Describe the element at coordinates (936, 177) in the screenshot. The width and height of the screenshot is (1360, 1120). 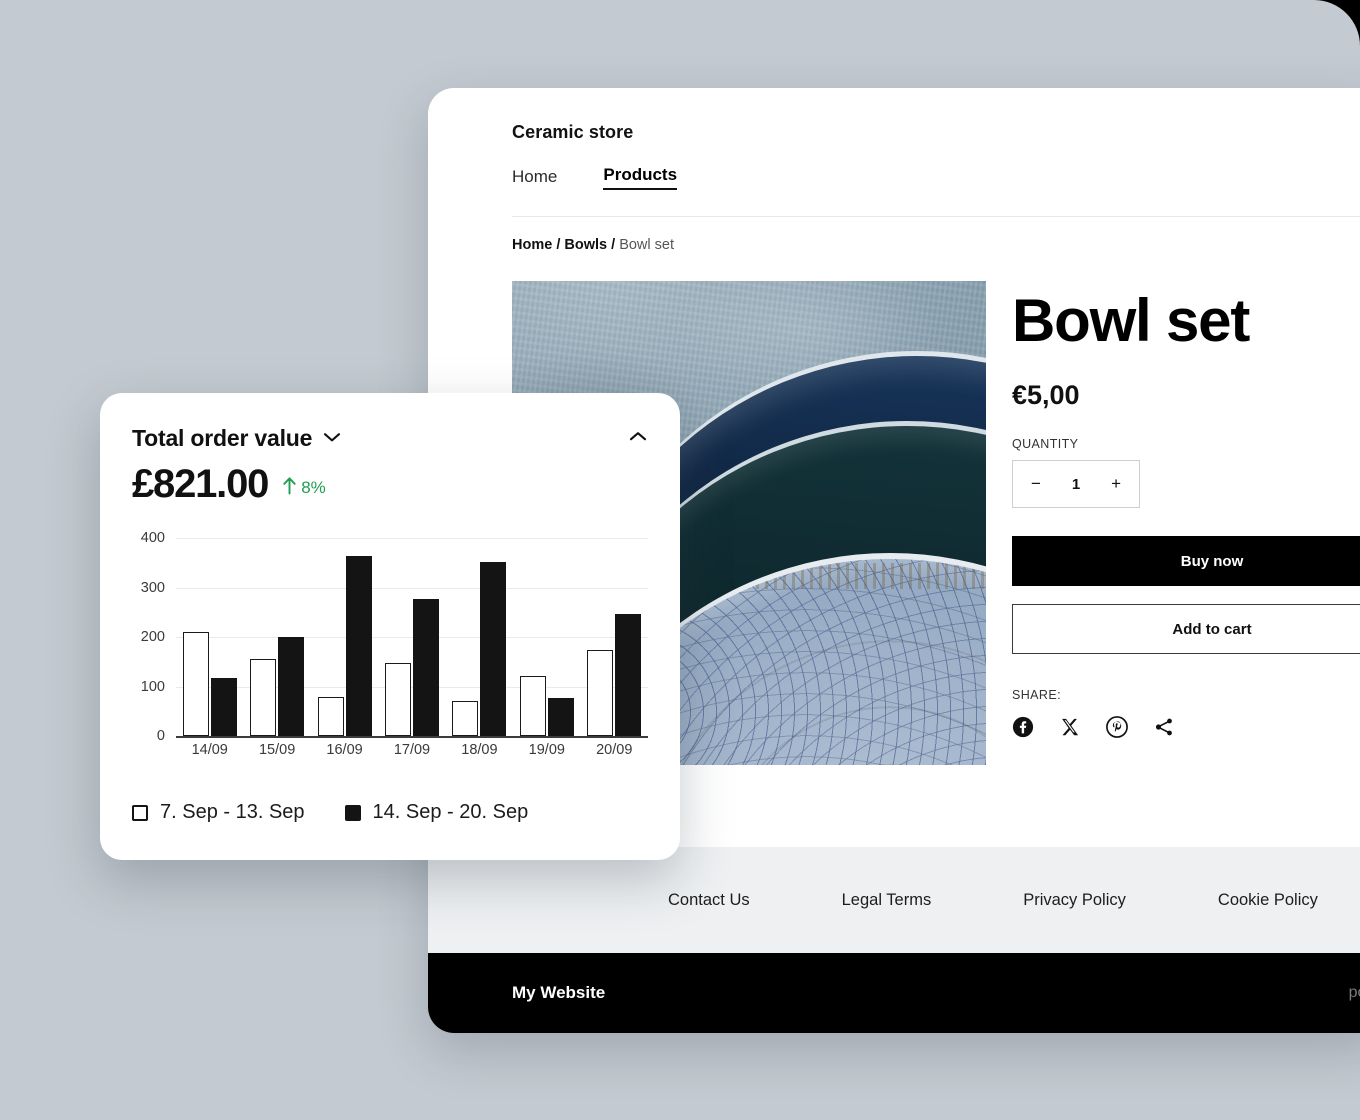
I see `main-nav: Home Products` at that location.